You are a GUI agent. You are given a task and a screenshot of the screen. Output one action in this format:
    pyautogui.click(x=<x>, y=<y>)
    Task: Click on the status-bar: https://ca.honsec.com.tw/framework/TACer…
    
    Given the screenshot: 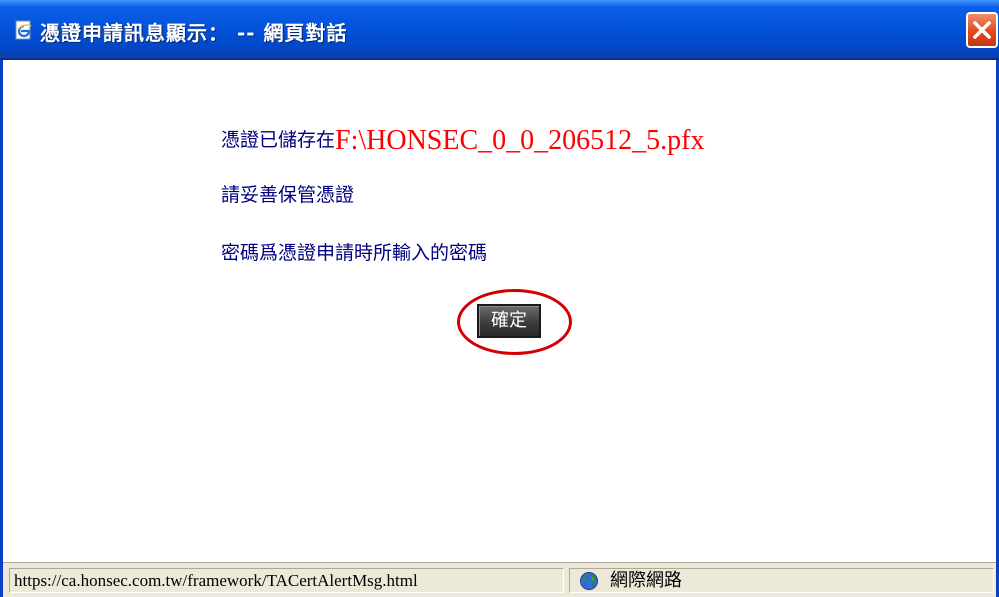 What is the action you would take?
    pyautogui.click(x=499, y=579)
    